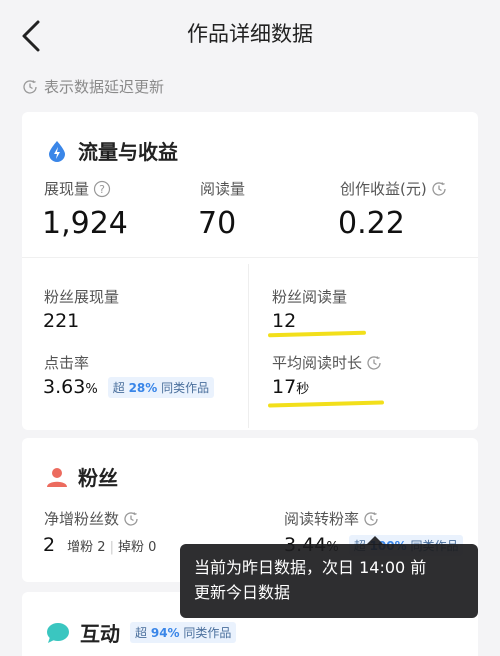  What do you see at coordinates (329, 581) in the screenshot?
I see `tooltip: 当前为昨日数据，次日 14:00 前 更新今日数据` at bounding box center [329, 581].